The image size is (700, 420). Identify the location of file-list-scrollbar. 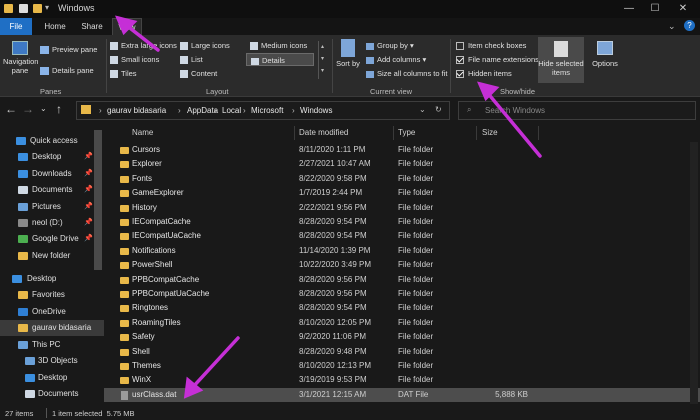
(694, 273).